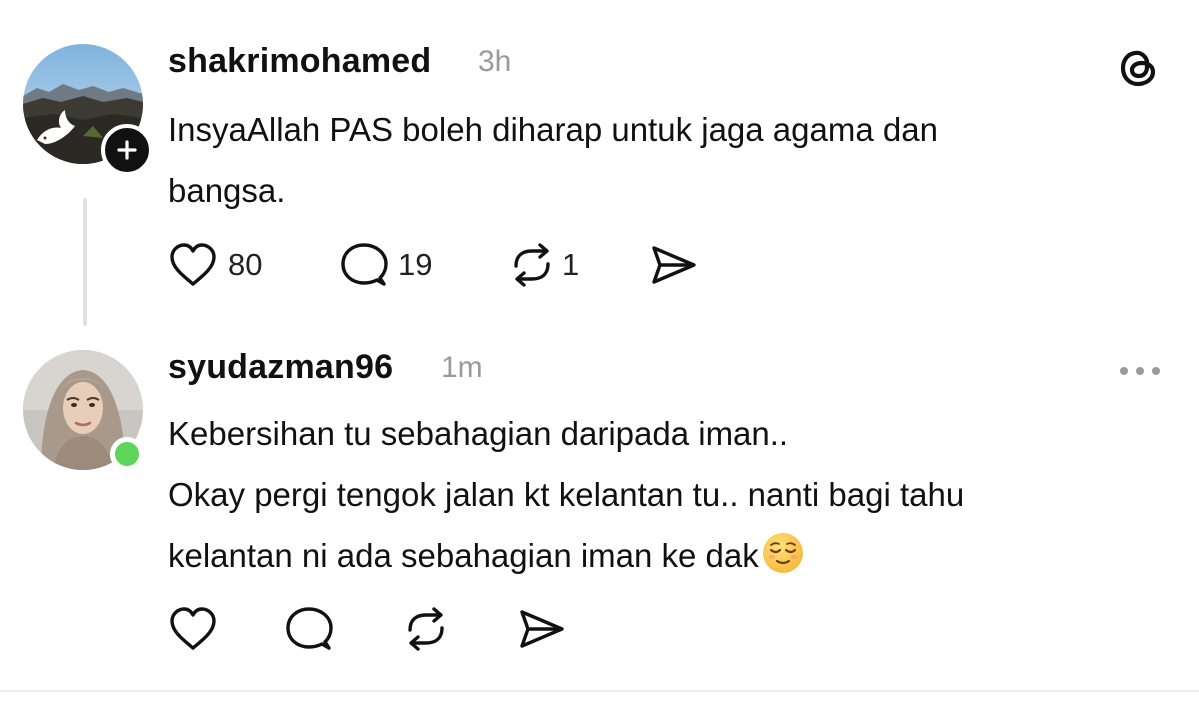 The height and width of the screenshot is (701, 1199). I want to click on thread-connector-line, so click(85, 262).